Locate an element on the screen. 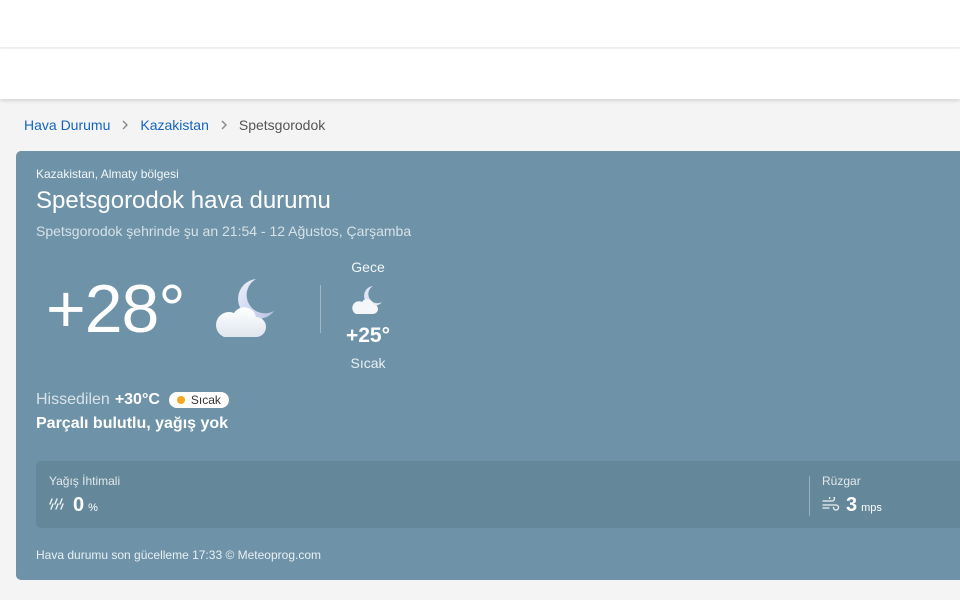 The width and height of the screenshot is (960, 600). rain-icon is located at coordinates (56, 504).